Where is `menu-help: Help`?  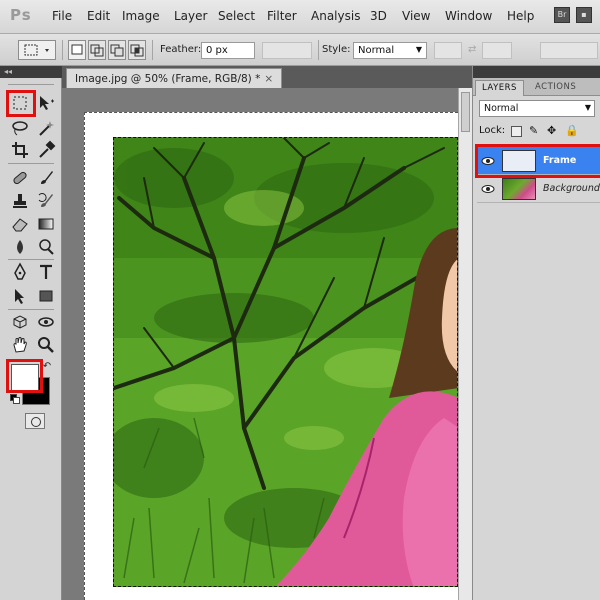 menu-help: Help is located at coordinates (520, 16).